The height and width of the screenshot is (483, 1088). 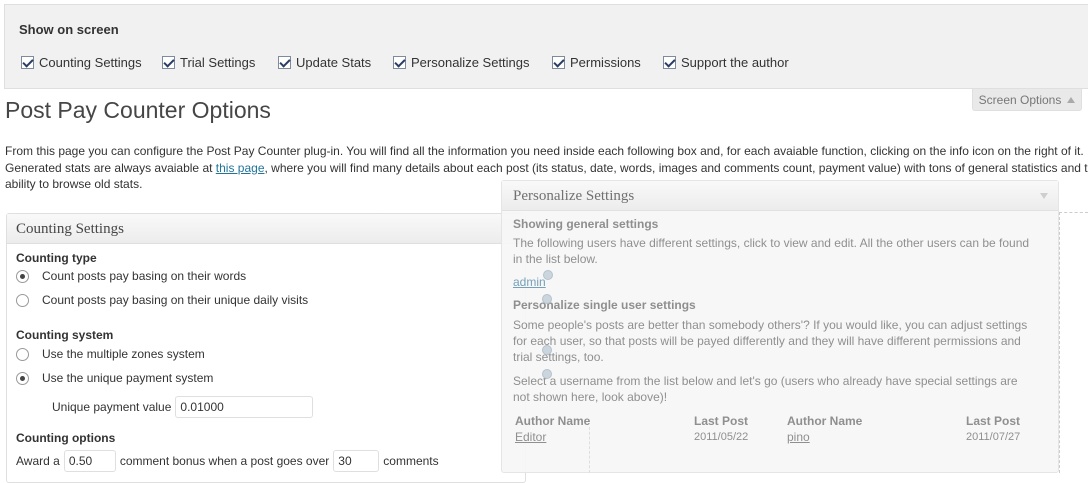 I want to click on checkbox-label: Permissions, so click(x=605, y=62).